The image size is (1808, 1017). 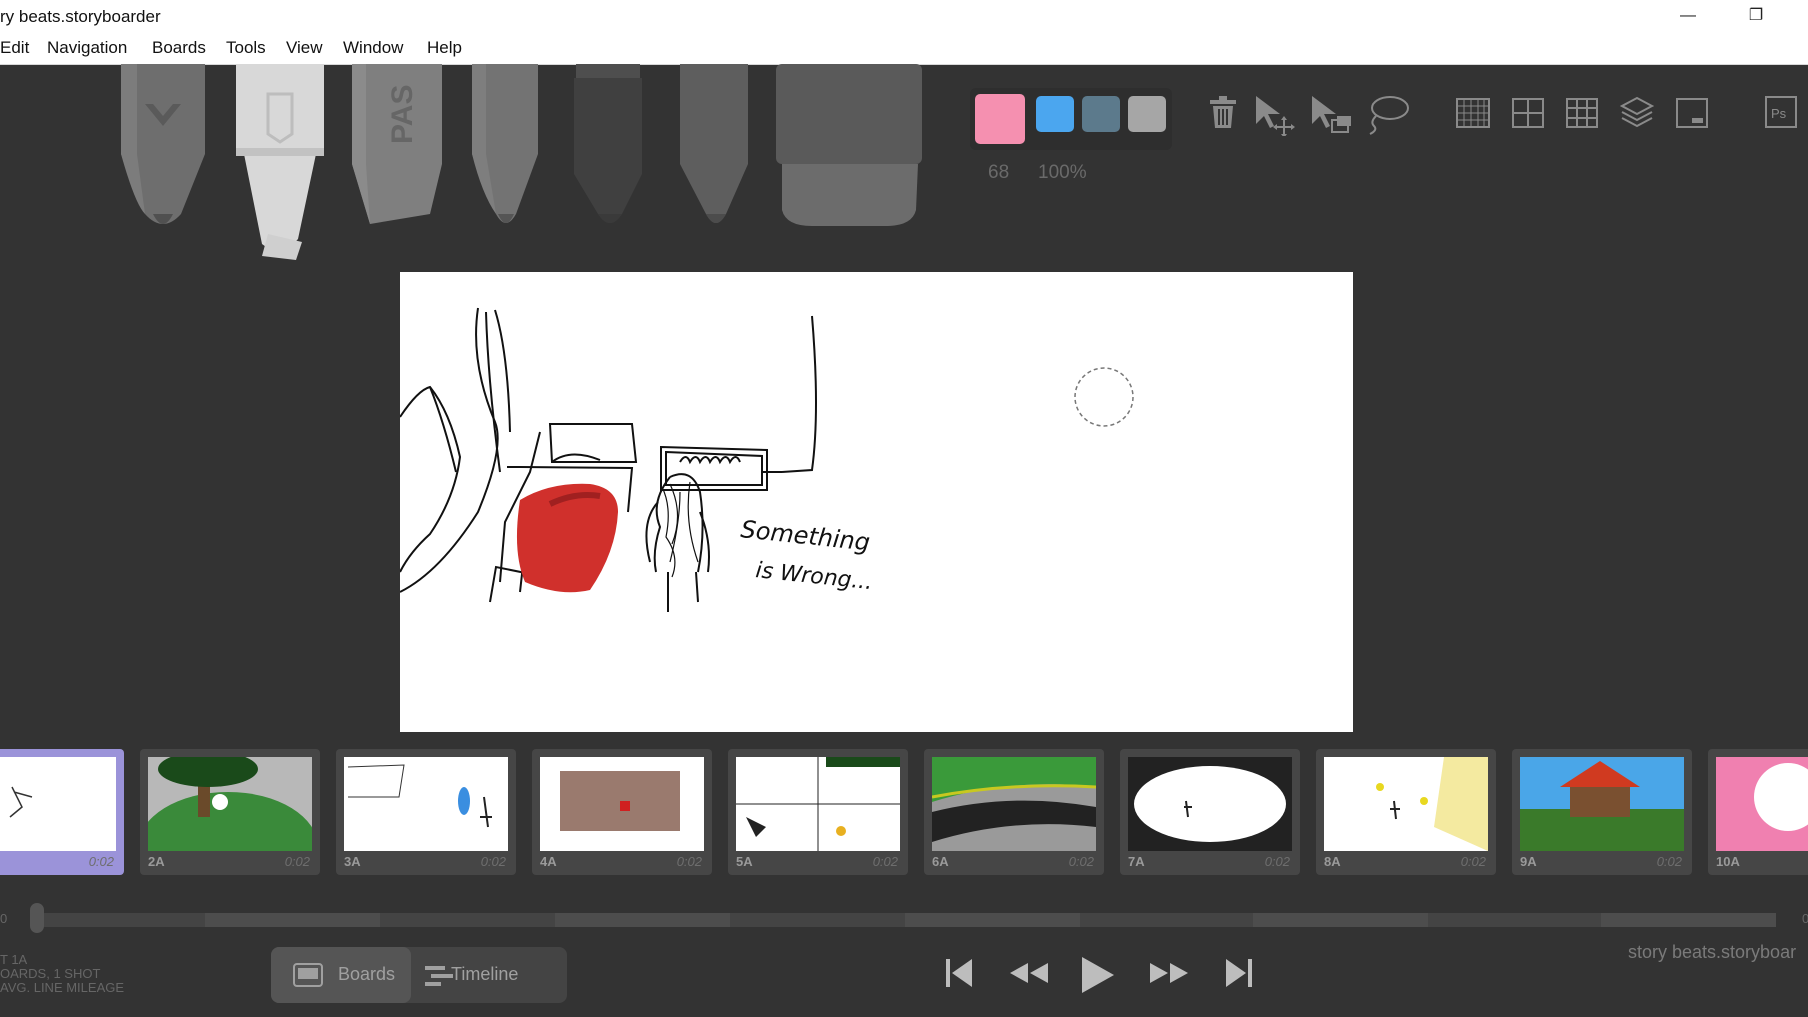 I want to click on board-thumbnail: 7A 0:02, so click(x=1210, y=812).